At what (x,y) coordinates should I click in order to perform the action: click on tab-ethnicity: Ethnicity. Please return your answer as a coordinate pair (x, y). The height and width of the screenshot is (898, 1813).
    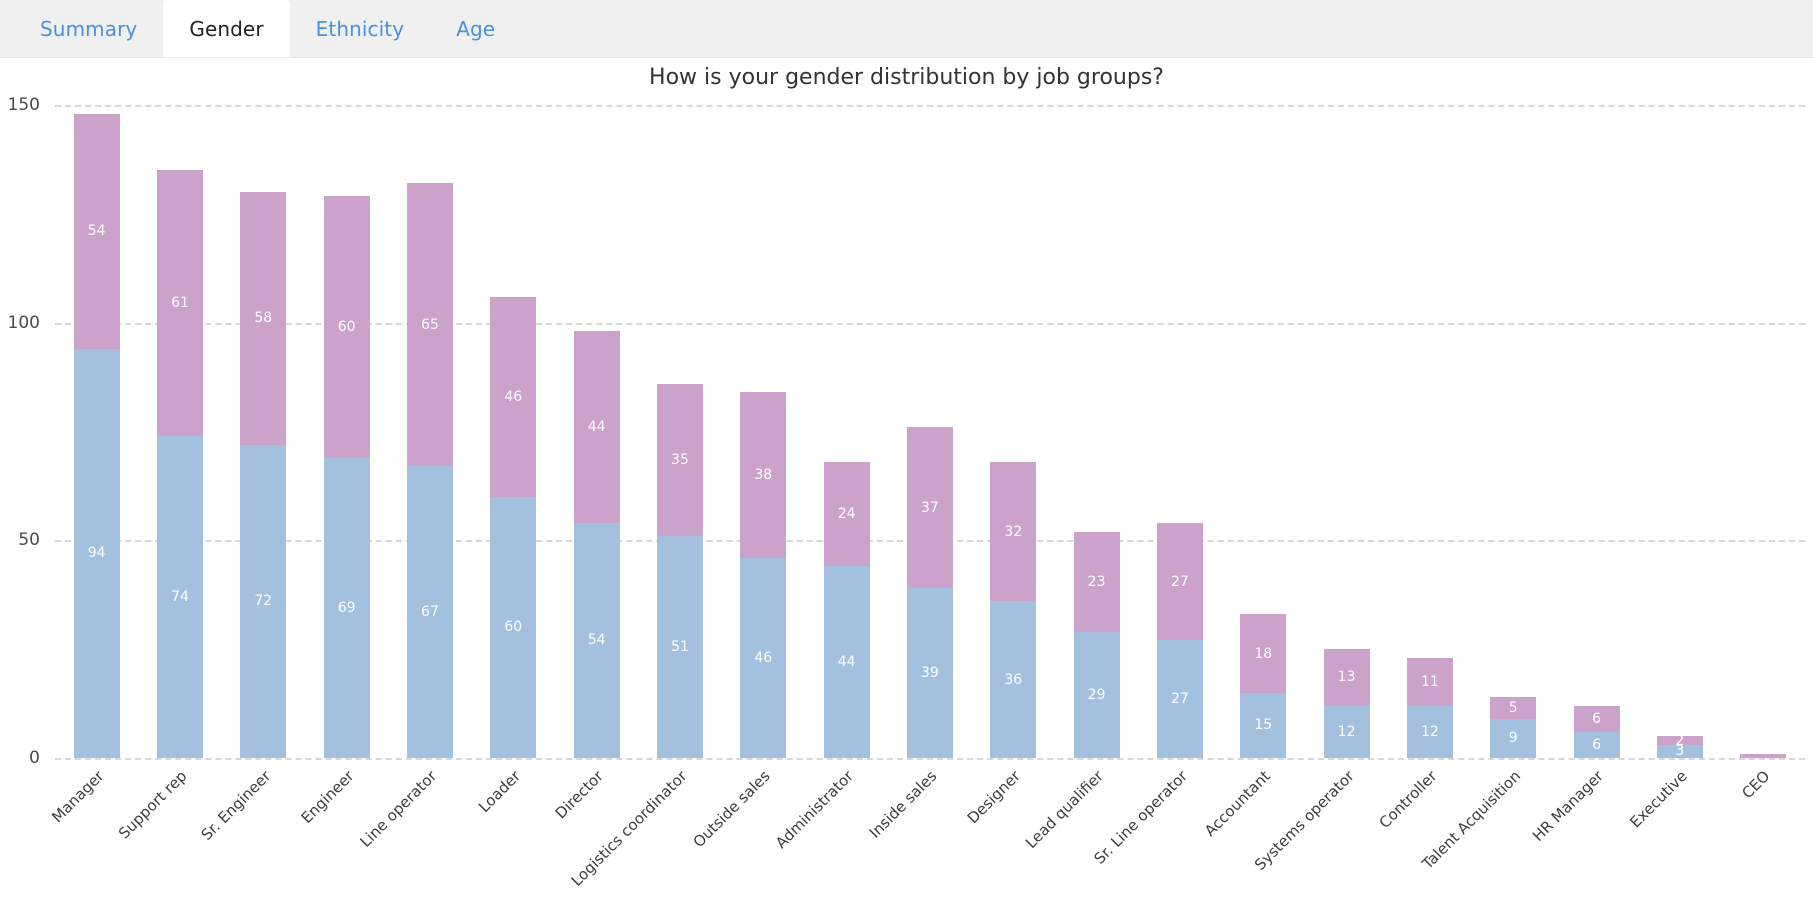
    Looking at the image, I should click on (360, 28).